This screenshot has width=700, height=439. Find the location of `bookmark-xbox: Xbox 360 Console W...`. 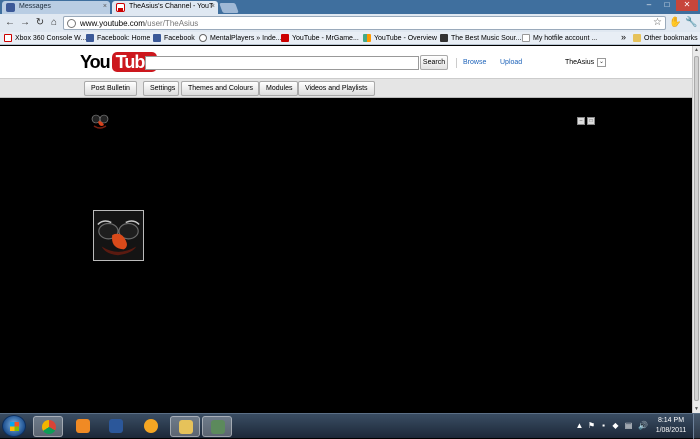

bookmark-xbox: Xbox 360 Console W... is located at coordinates (45, 38).